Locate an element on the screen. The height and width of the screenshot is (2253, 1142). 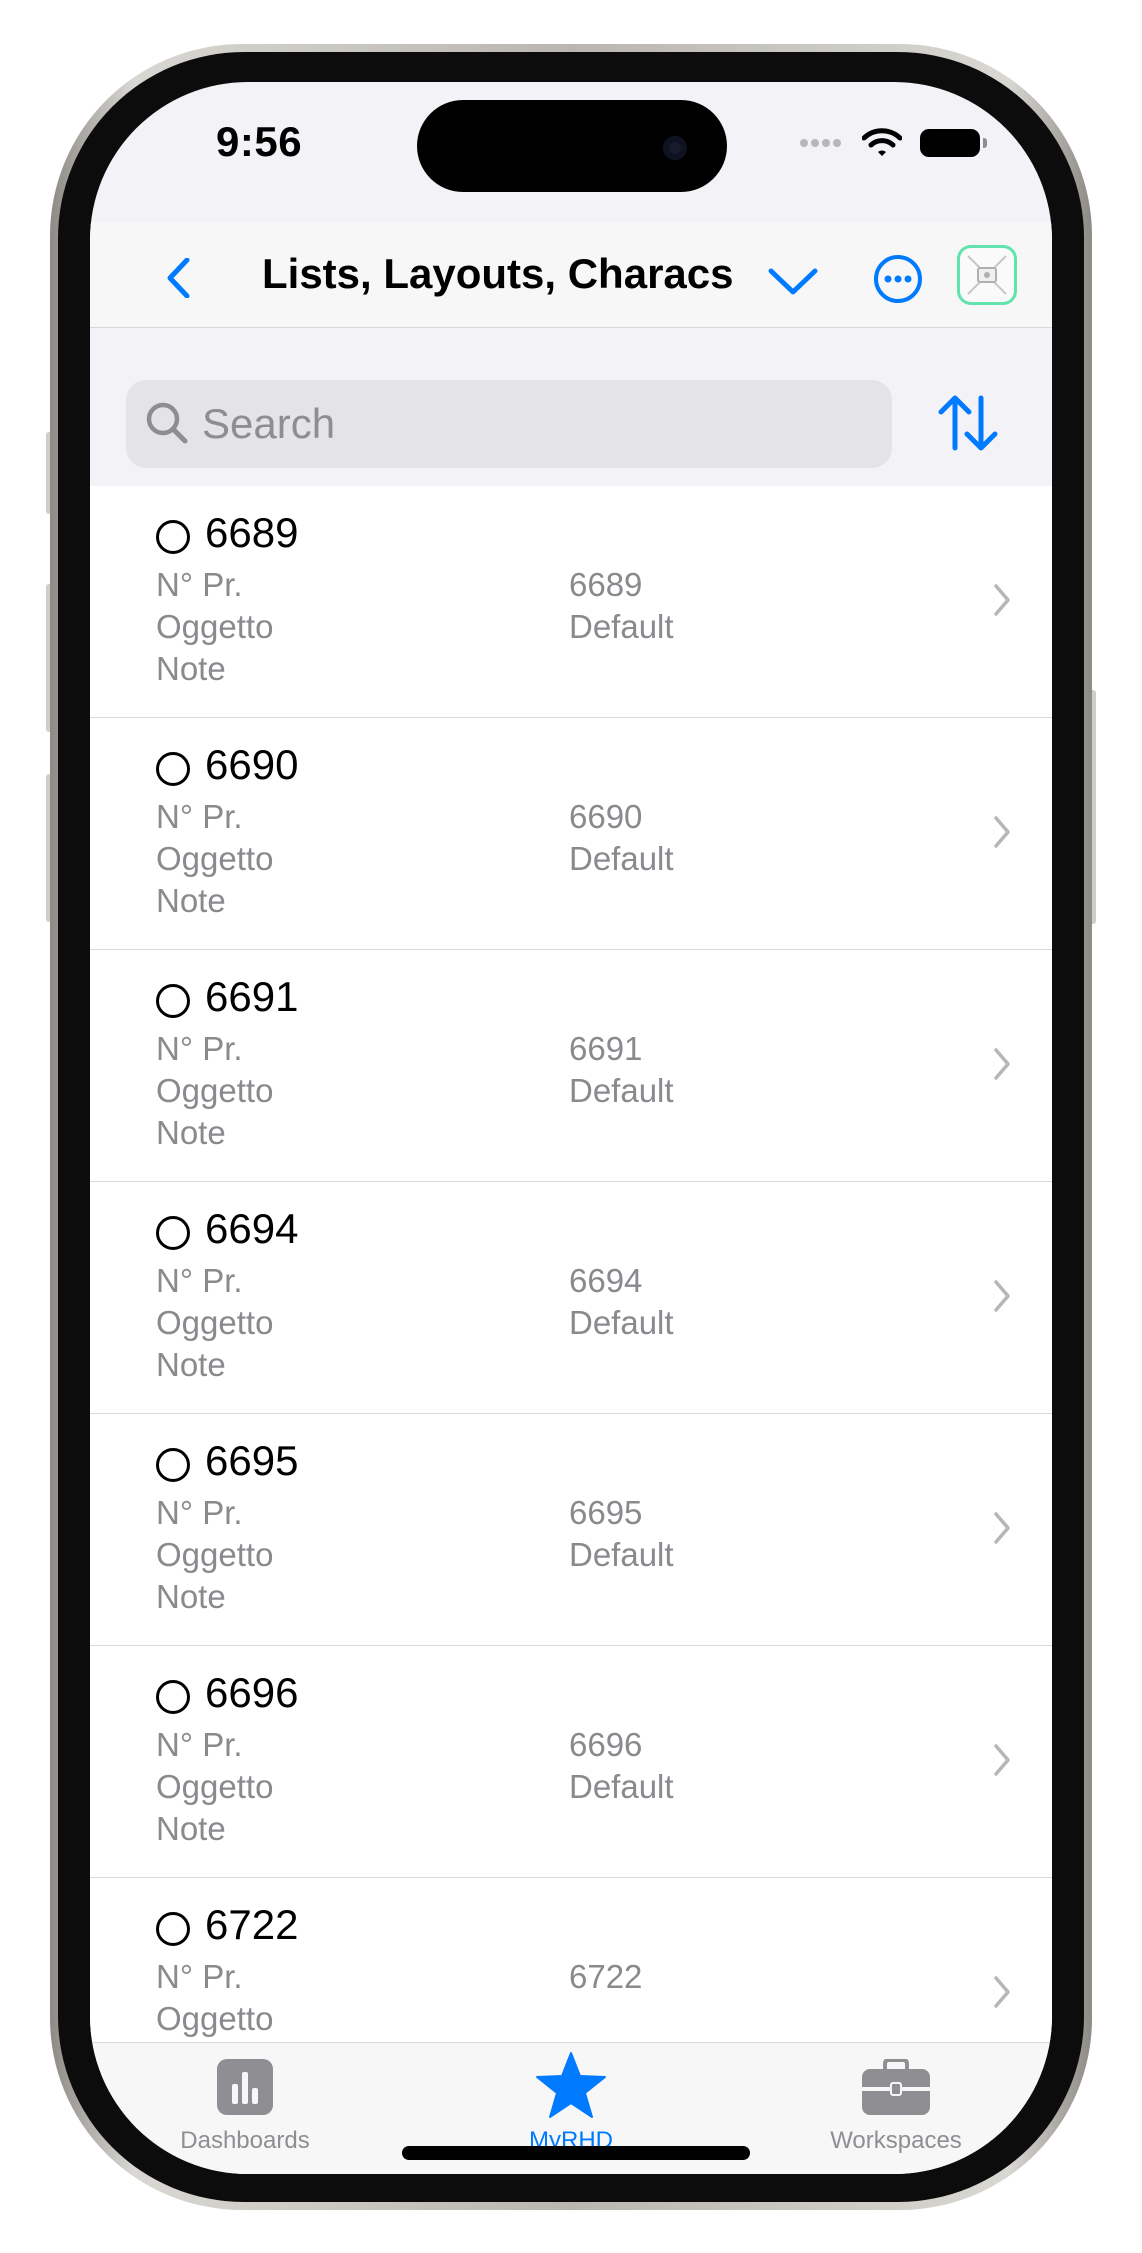
list-item: 6691 N° Pr. Oggetto Note 6691 Default is located at coordinates (571, 1066).